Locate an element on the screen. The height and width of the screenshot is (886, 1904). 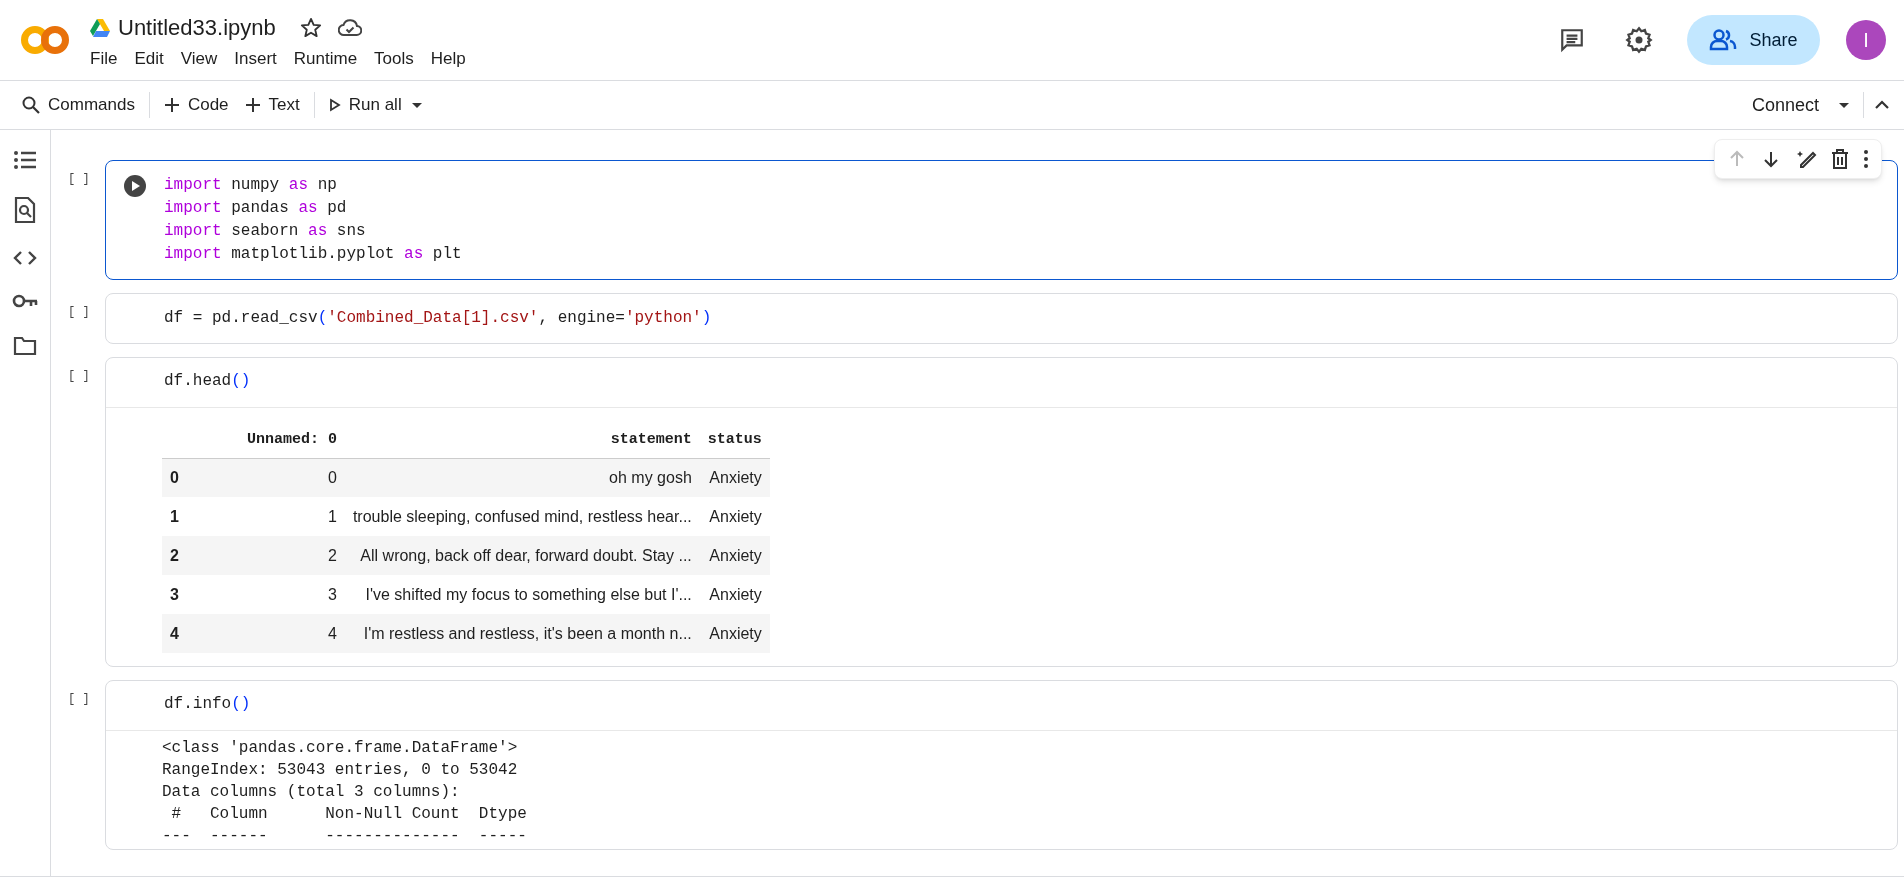
code-icon is located at coordinates (25, 258).